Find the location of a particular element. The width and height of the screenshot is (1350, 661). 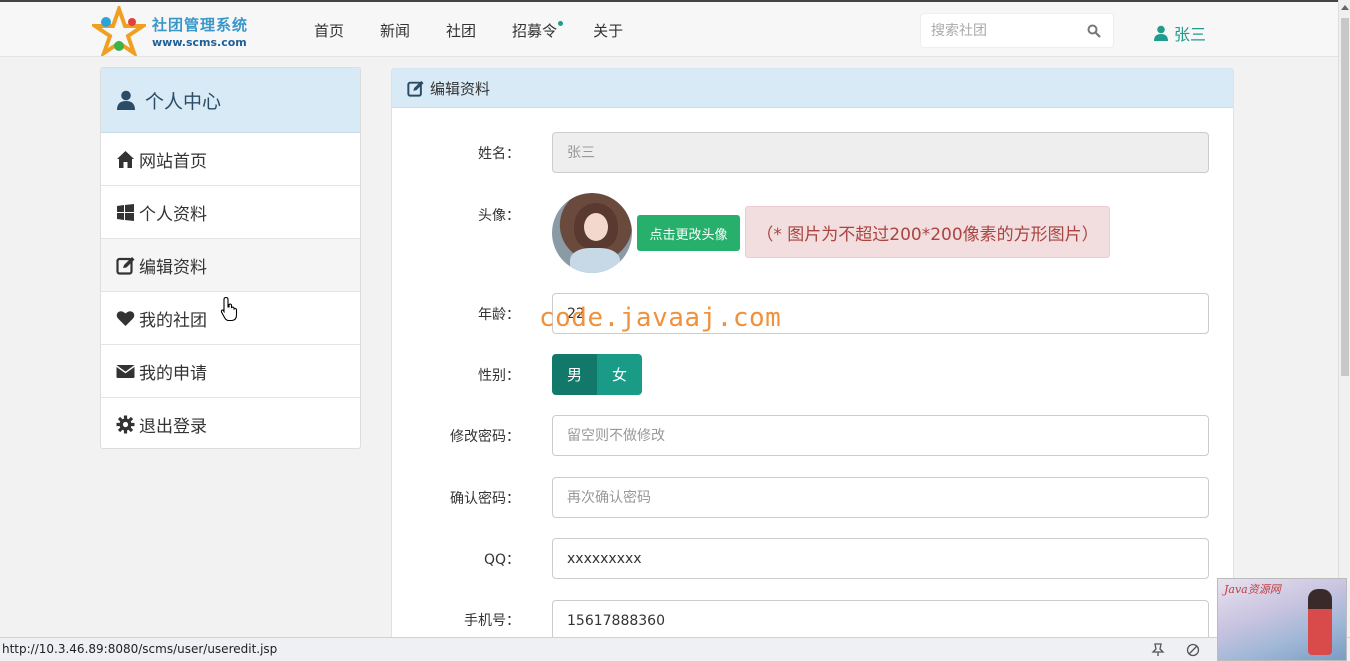

name-label: 姓名： is located at coordinates (499, 154).